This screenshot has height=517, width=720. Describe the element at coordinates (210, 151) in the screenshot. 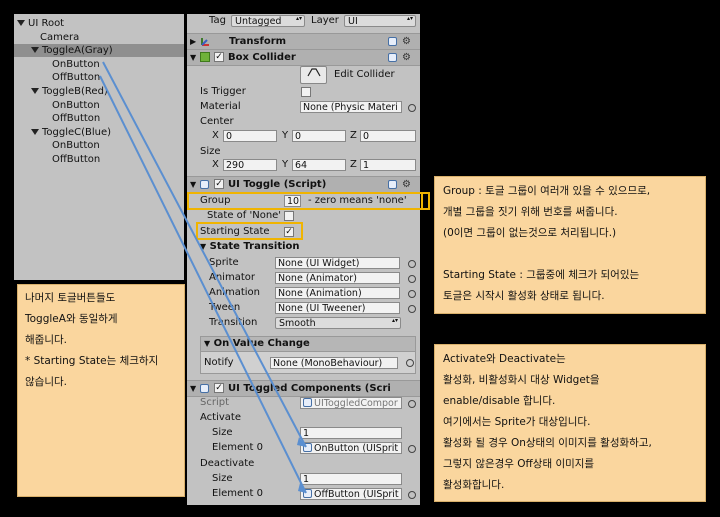

I see `size-label: Size` at that location.